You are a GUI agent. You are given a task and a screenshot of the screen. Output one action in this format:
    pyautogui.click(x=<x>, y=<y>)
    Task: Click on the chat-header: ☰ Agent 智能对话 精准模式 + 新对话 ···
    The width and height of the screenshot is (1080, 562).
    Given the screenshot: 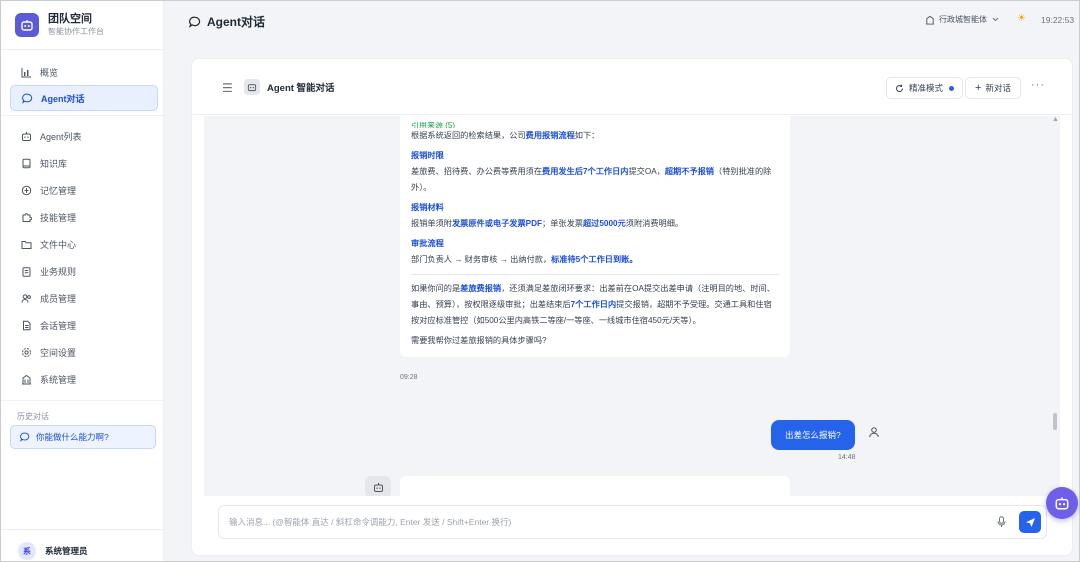 What is the action you would take?
    pyautogui.click(x=632, y=87)
    